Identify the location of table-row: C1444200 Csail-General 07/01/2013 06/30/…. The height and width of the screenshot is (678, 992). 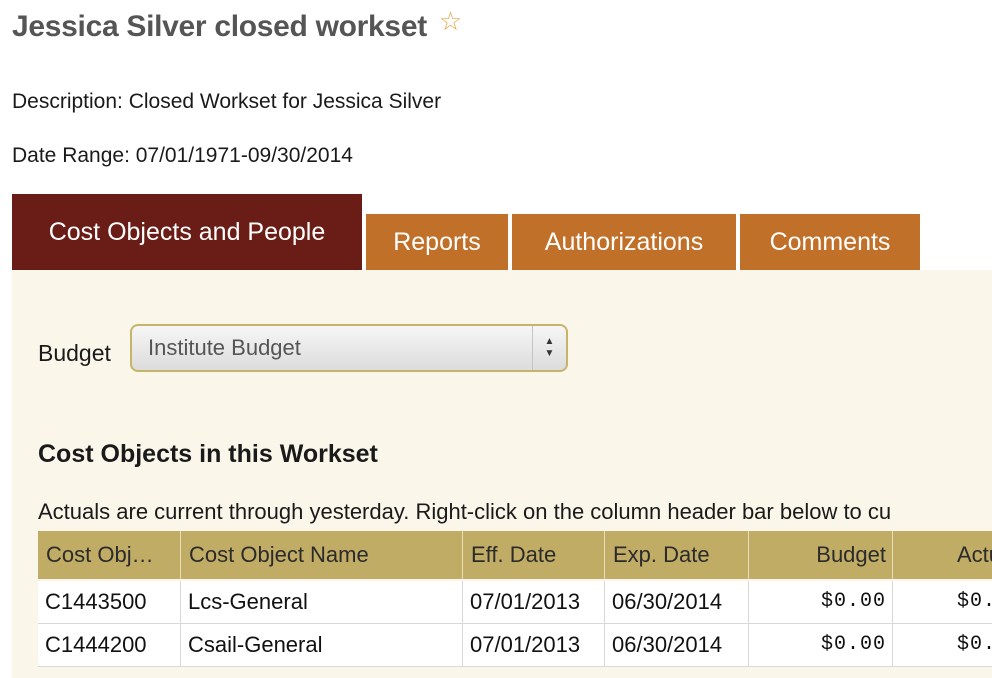
(515, 645).